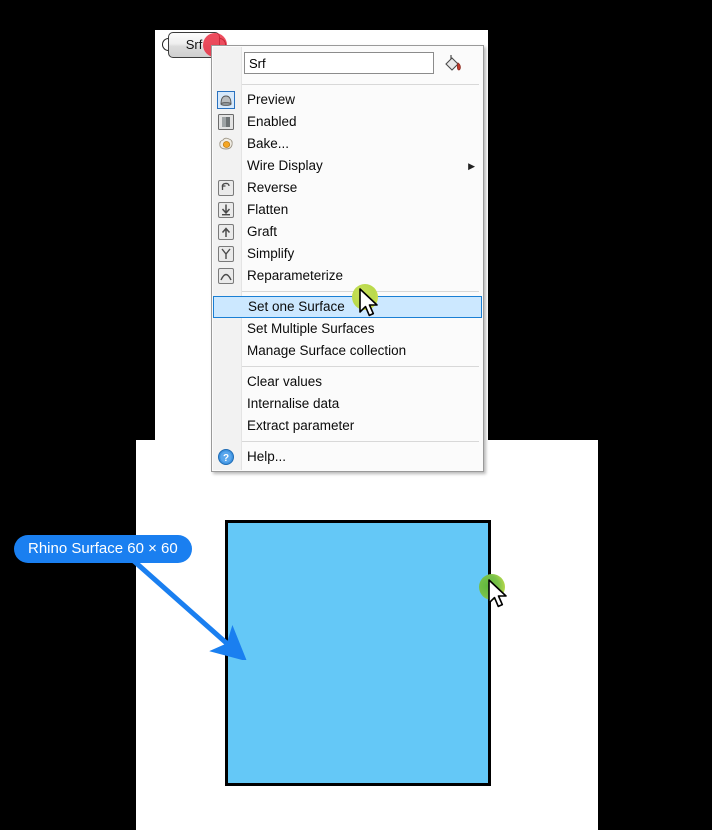  What do you see at coordinates (268, 209) in the screenshot?
I see `menu-item-label: Flatten` at bounding box center [268, 209].